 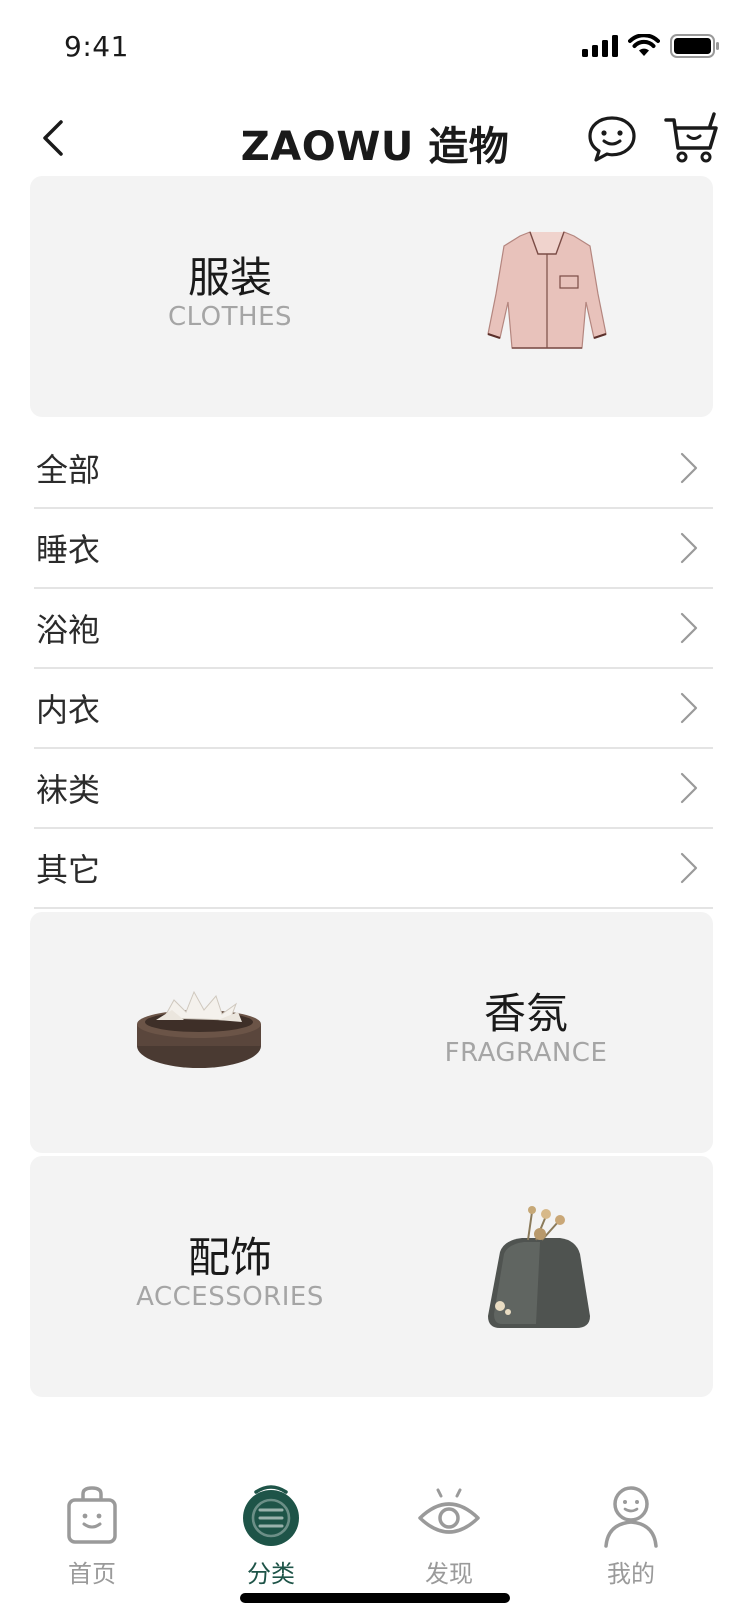 I want to click on tab-profile: 我的, so click(x=631, y=1529).